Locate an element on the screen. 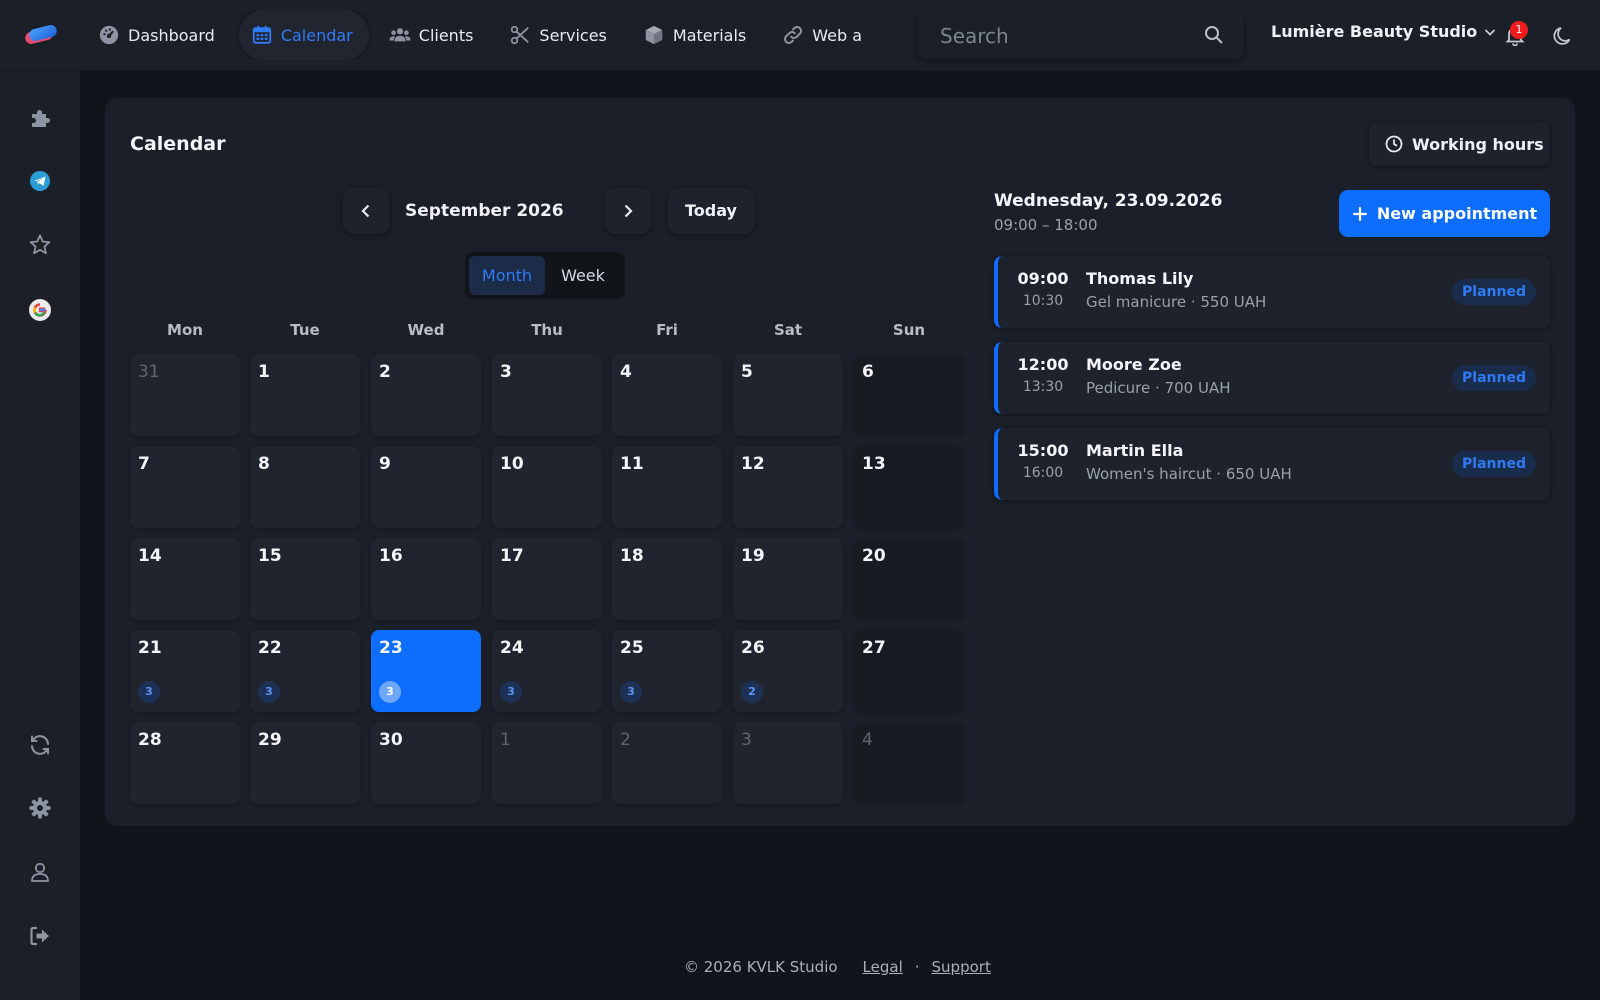  today-button: Today is located at coordinates (711, 211).